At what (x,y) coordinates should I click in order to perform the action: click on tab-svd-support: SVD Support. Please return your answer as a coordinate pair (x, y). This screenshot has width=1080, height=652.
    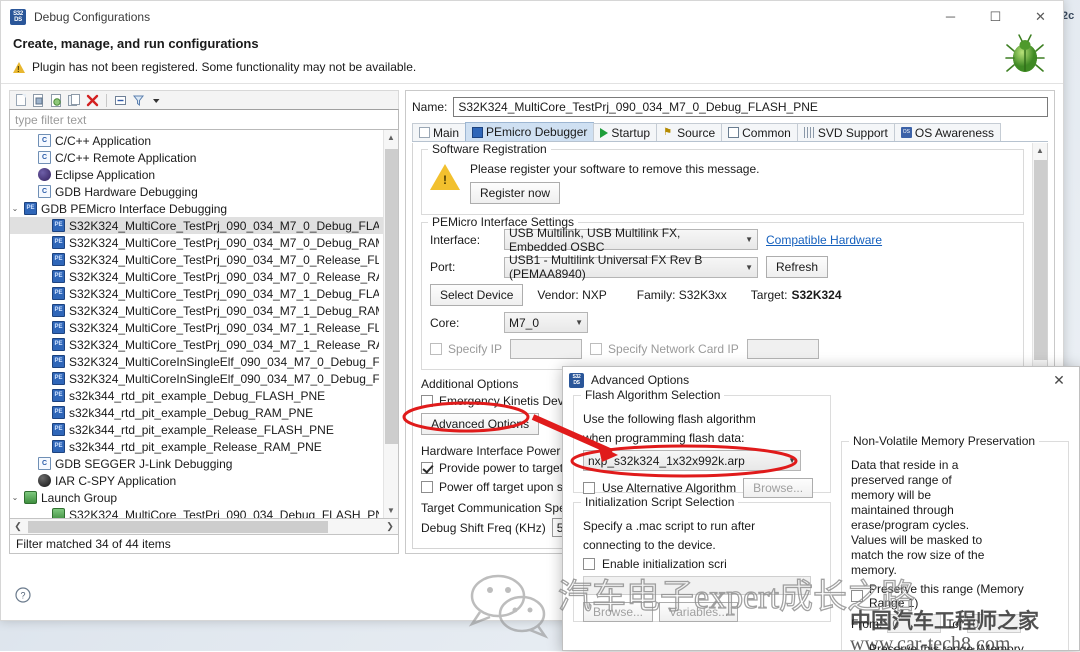
    Looking at the image, I should click on (845, 132).